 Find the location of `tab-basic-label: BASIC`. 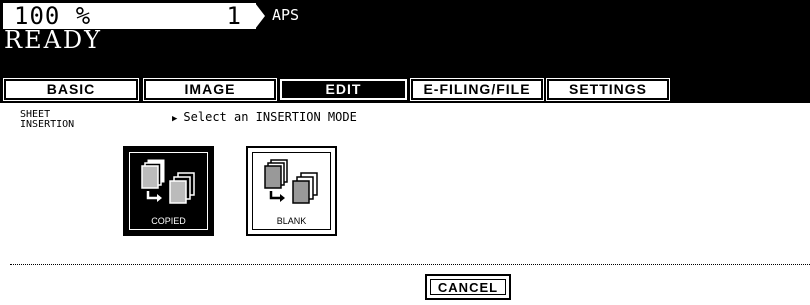

tab-basic-label: BASIC is located at coordinates (71, 89).